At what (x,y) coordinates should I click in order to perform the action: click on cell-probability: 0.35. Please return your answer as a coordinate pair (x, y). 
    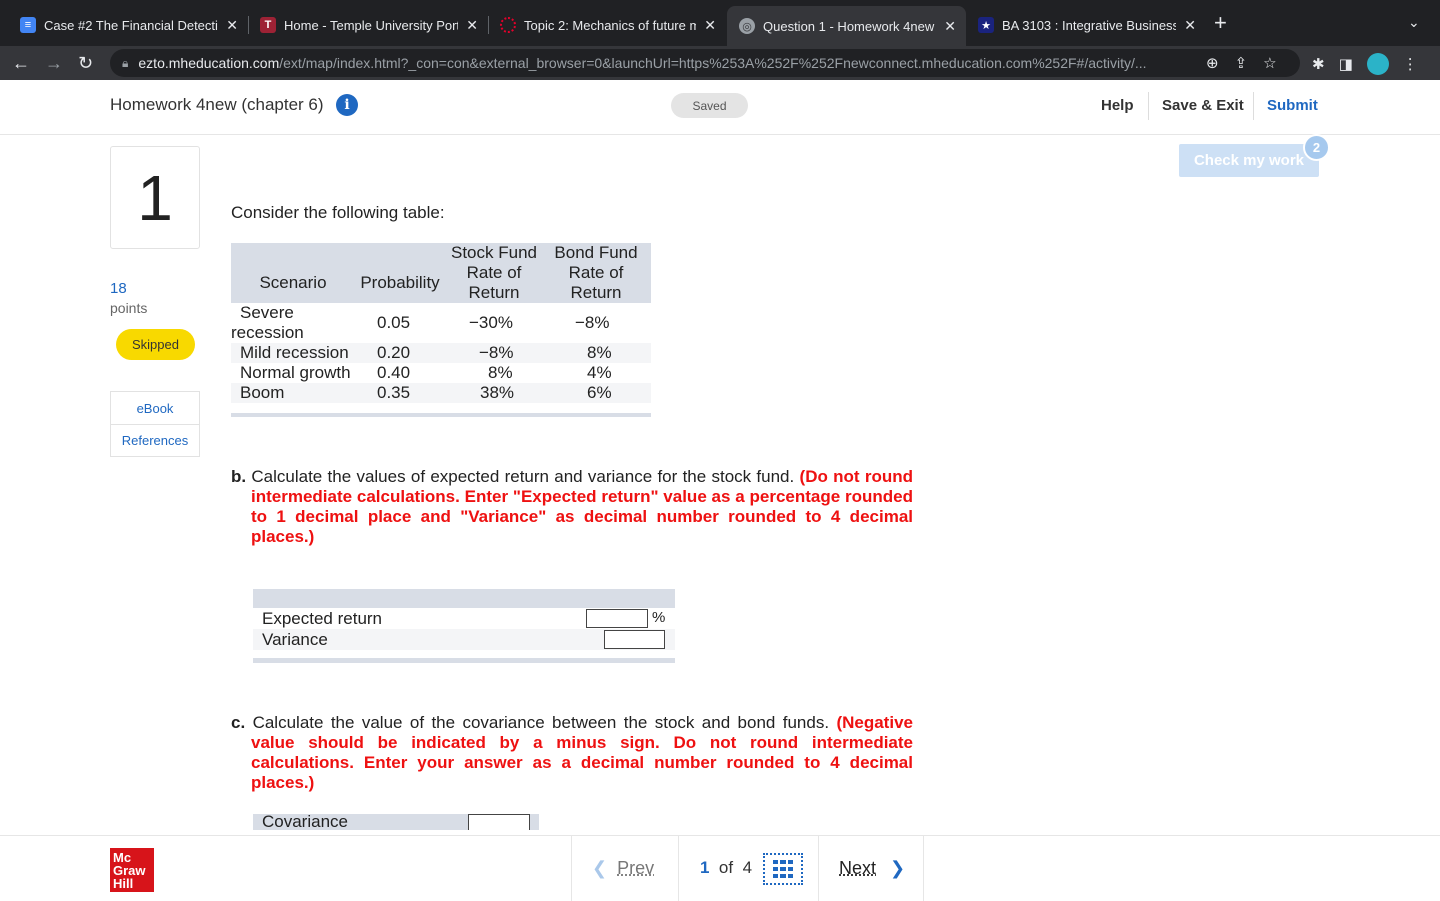
    Looking at the image, I should click on (394, 392).